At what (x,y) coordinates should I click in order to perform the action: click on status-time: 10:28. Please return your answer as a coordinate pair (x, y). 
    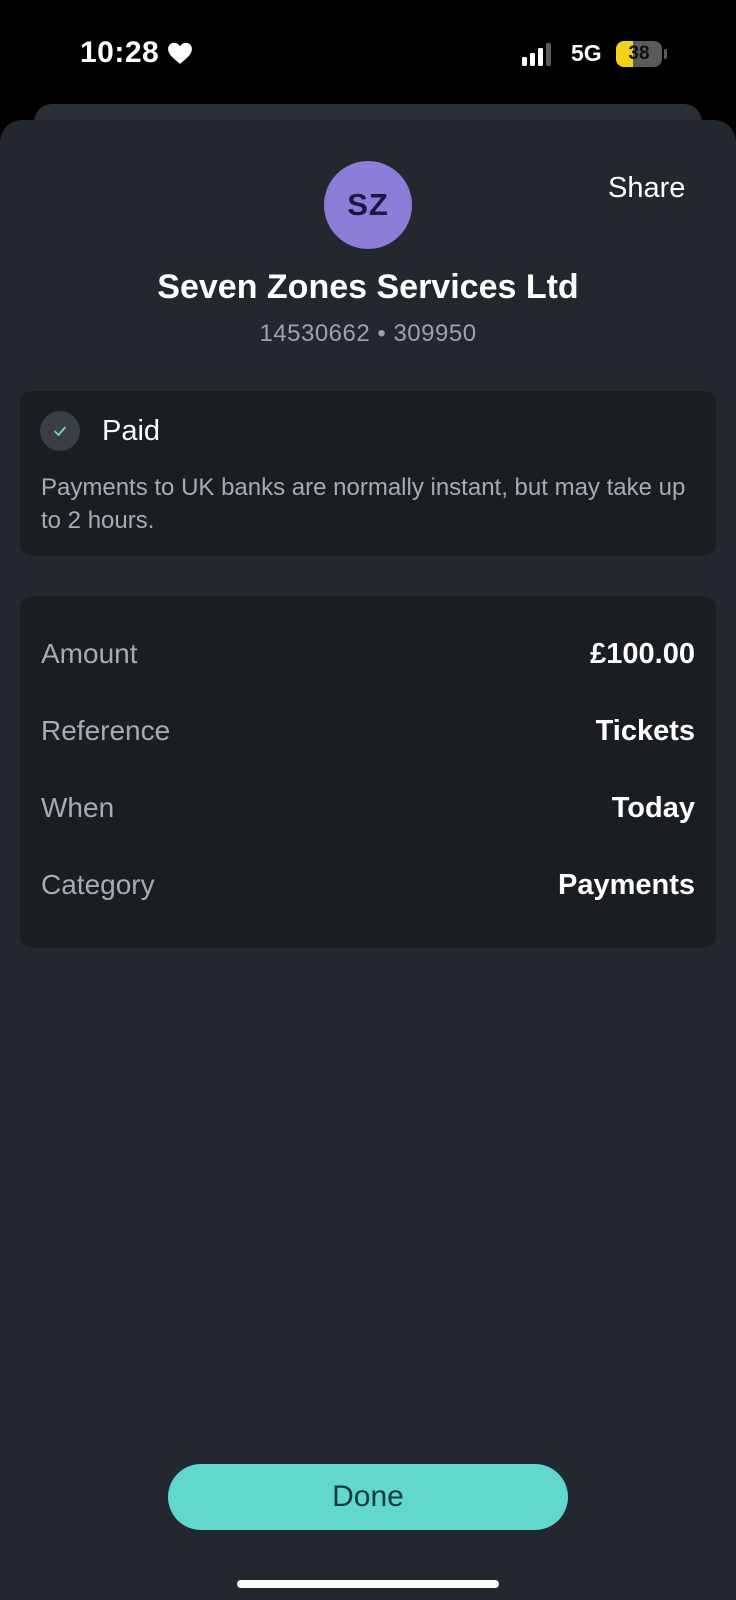
    Looking at the image, I should click on (120, 52).